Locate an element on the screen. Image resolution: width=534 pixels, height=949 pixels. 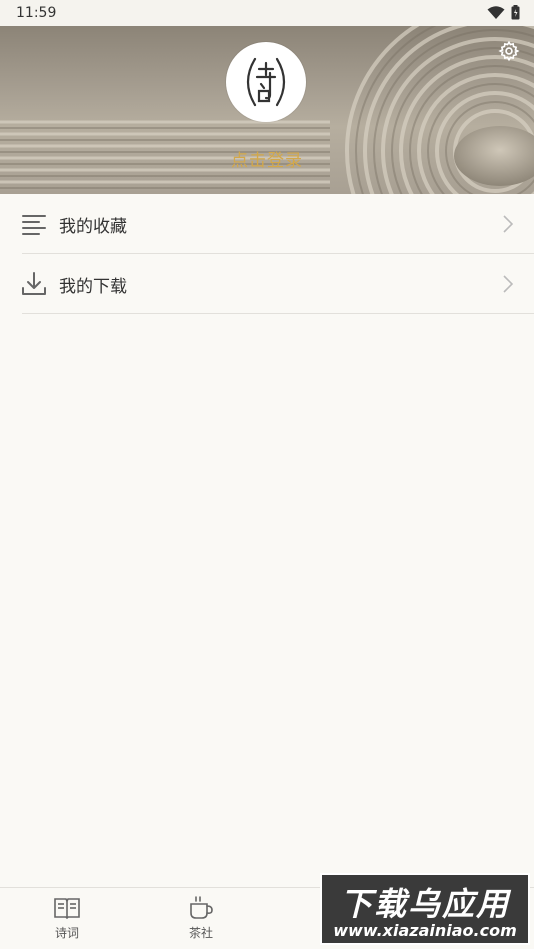
menu-item-downloads: 我的下载 is located at coordinates (278, 284).